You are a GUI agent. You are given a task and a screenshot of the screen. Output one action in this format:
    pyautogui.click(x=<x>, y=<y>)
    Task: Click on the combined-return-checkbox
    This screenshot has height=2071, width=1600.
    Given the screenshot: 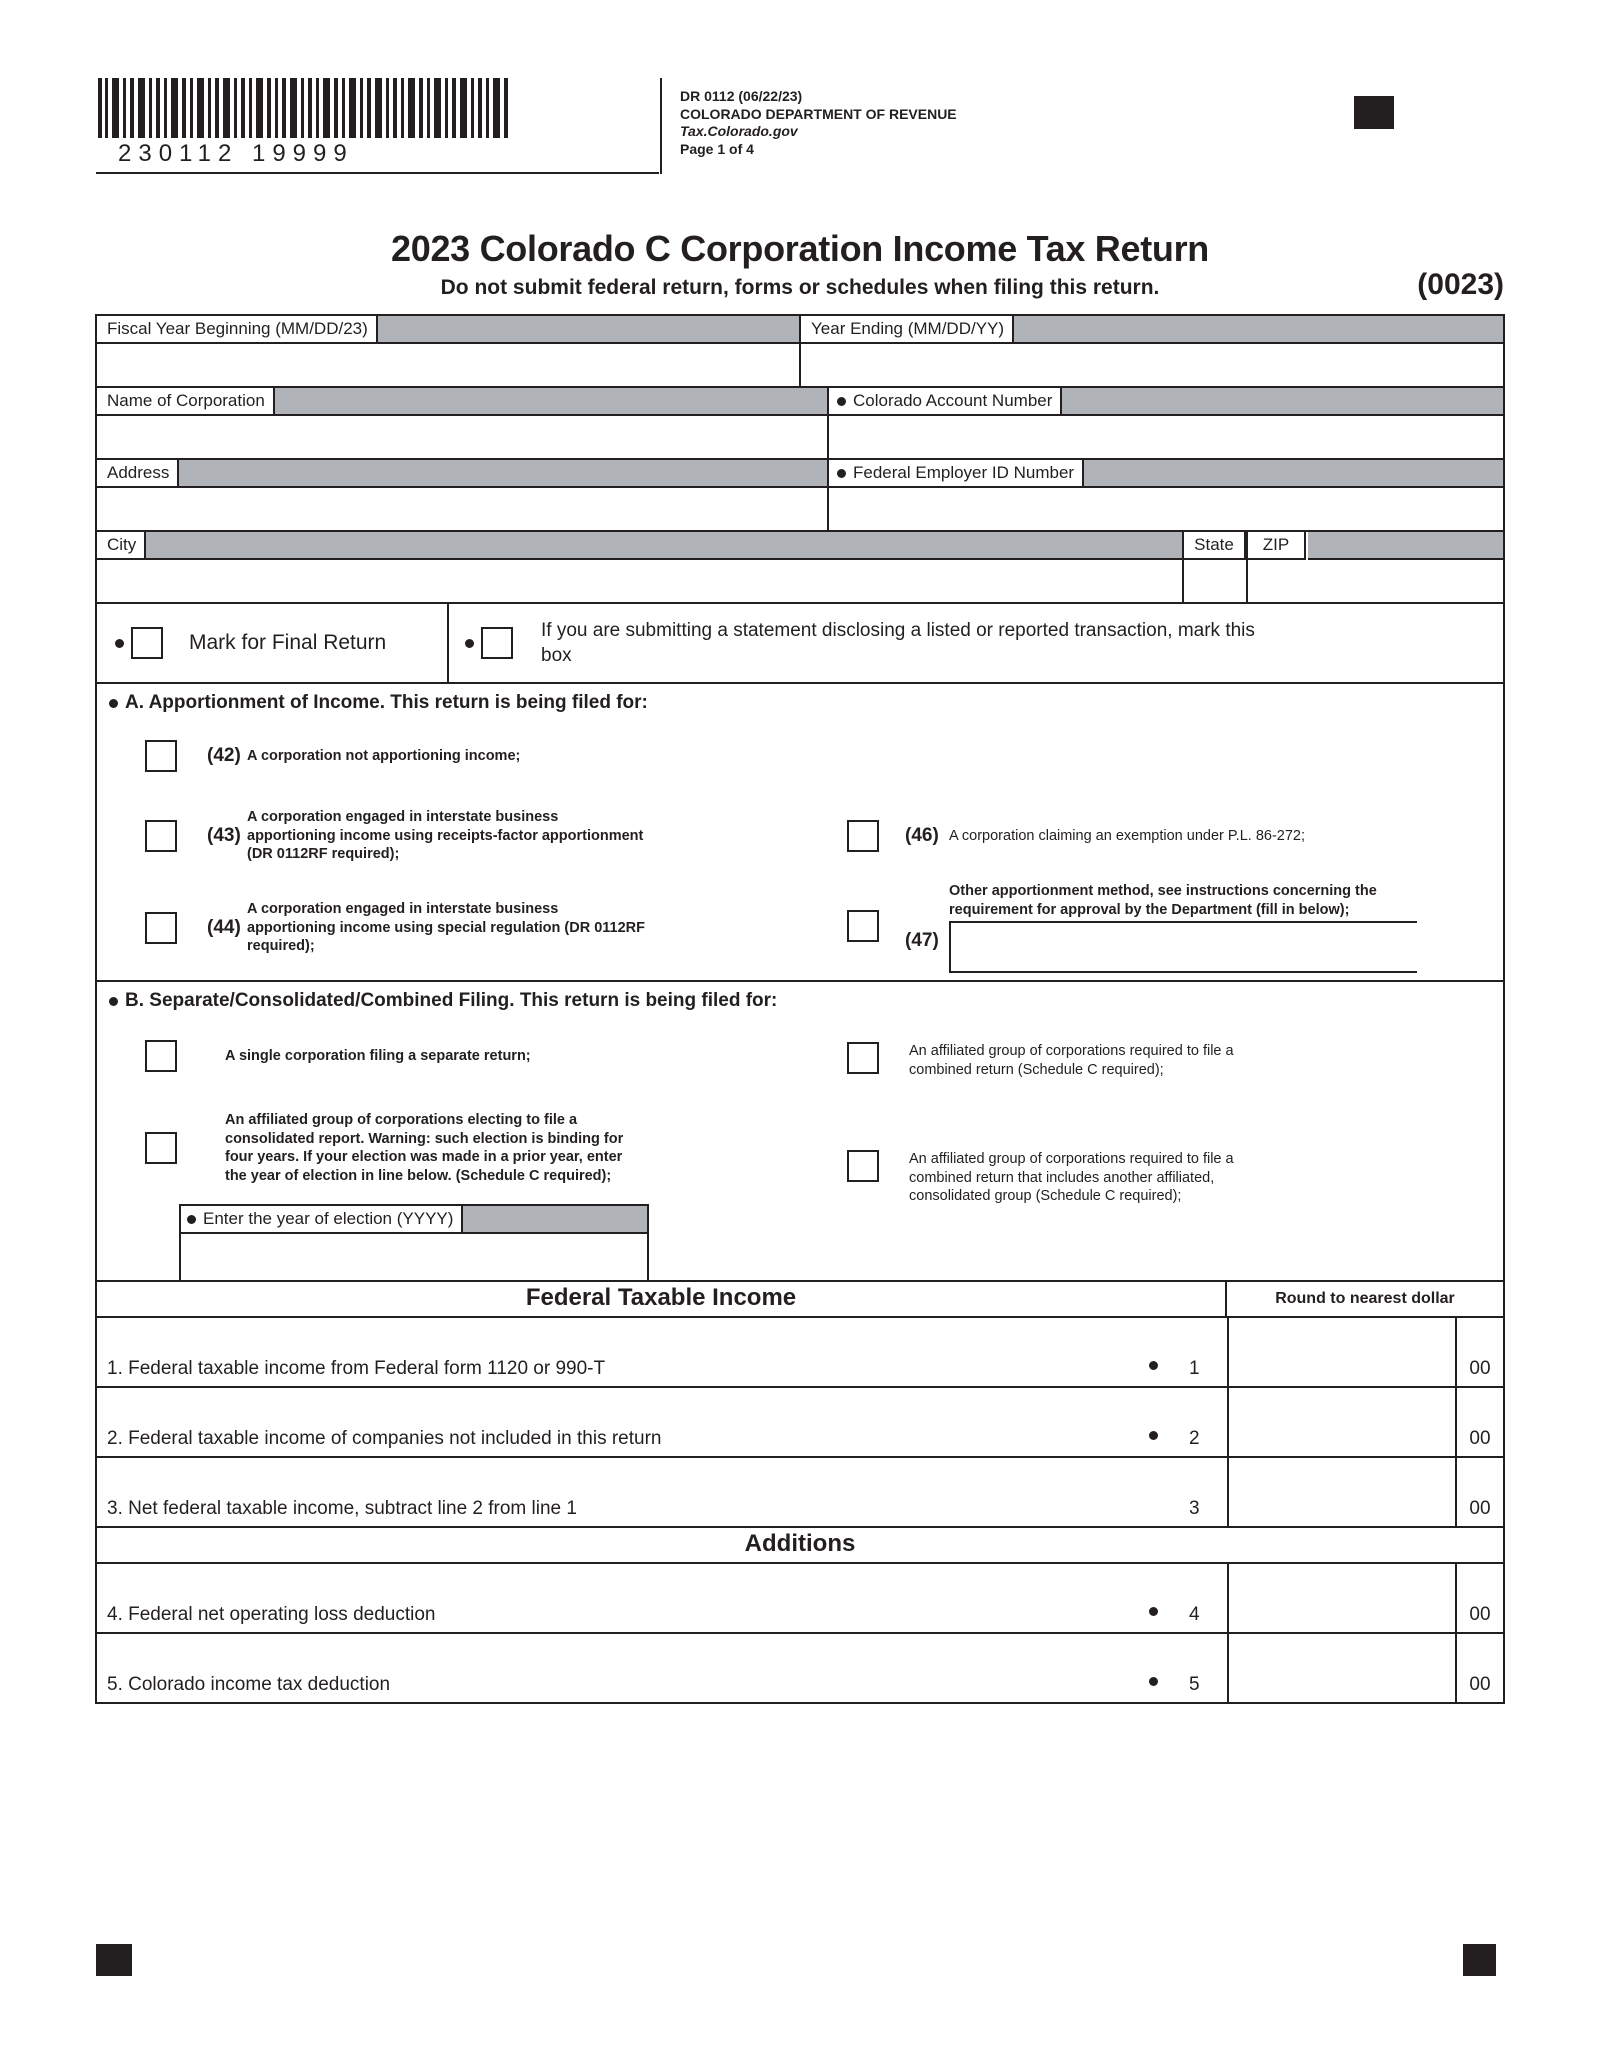 What is the action you would take?
    pyautogui.click(x=863, y=1058)
    